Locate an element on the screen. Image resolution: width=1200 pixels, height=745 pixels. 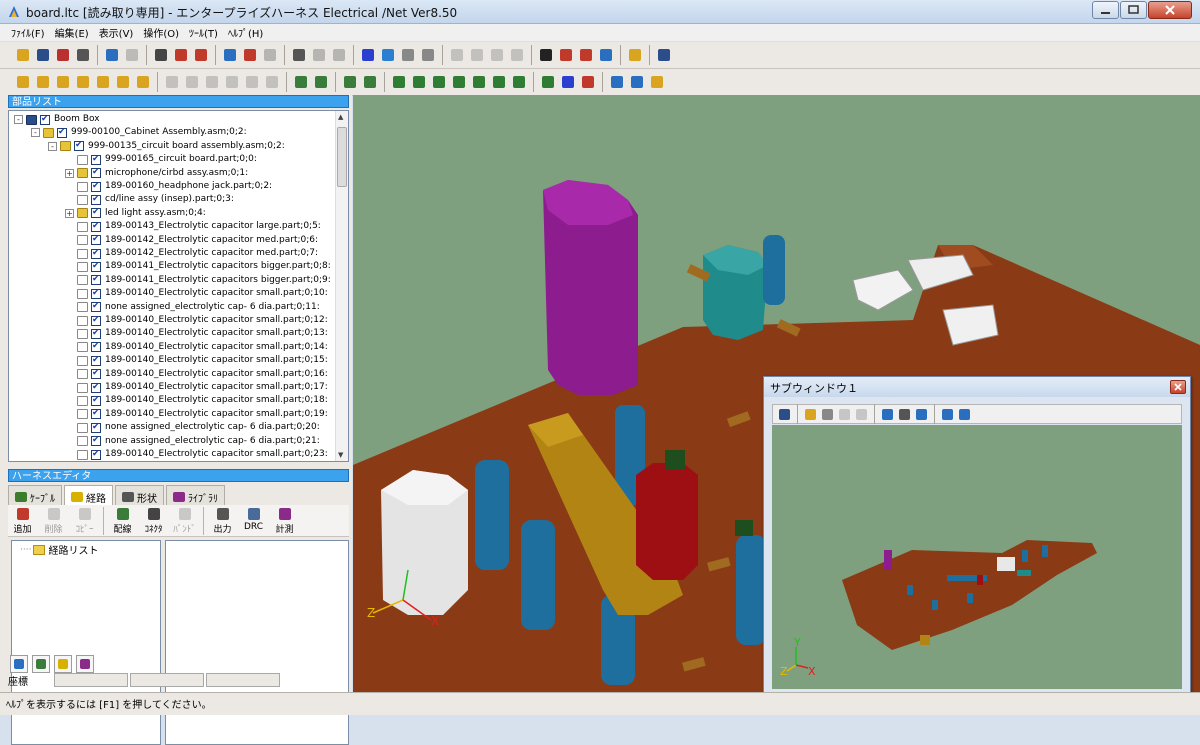
pan-icon is located at coordinates (921, 414).